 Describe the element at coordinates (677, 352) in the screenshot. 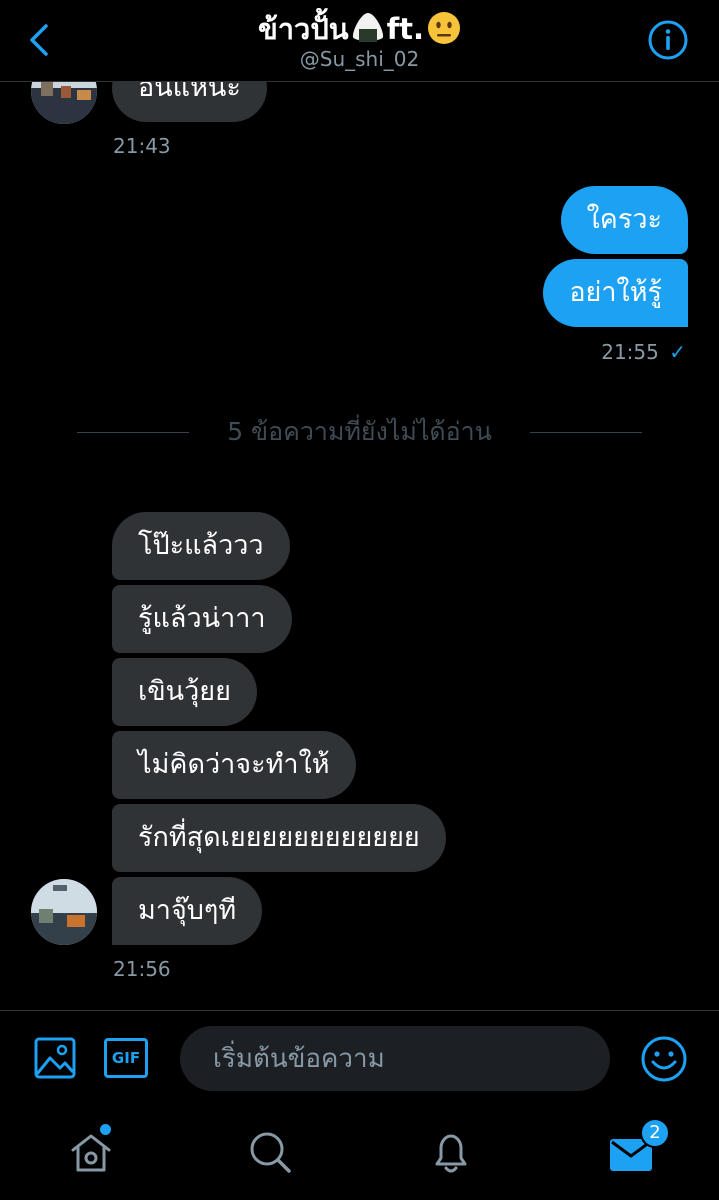

I see `read-check-icon: ✓` at that location.